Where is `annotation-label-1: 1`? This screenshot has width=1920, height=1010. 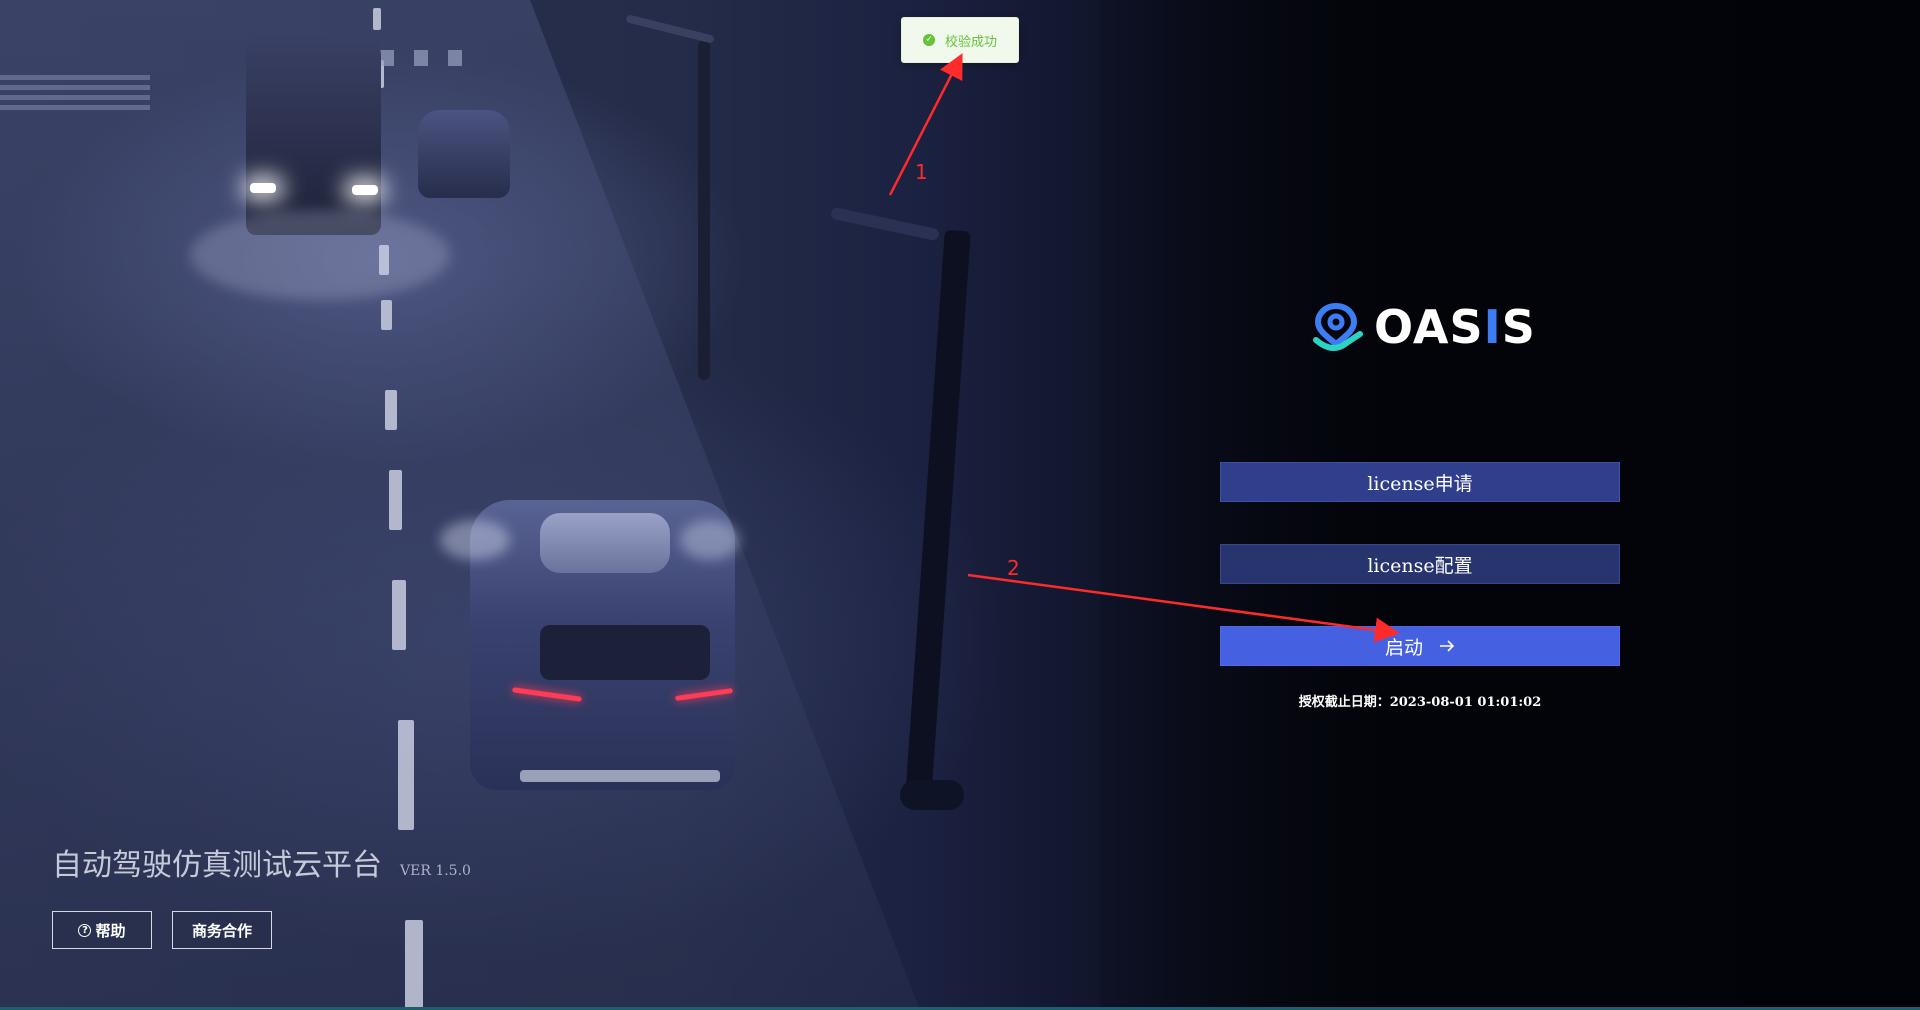 annotation-label-1: 1 is located at coordinates (921, 172).